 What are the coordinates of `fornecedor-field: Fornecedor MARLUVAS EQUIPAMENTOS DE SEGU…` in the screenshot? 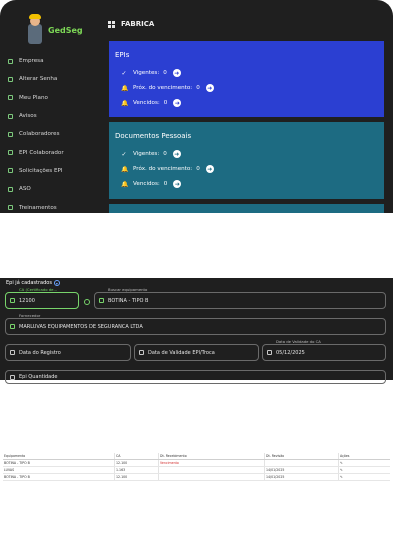 It's located at (195, 324).